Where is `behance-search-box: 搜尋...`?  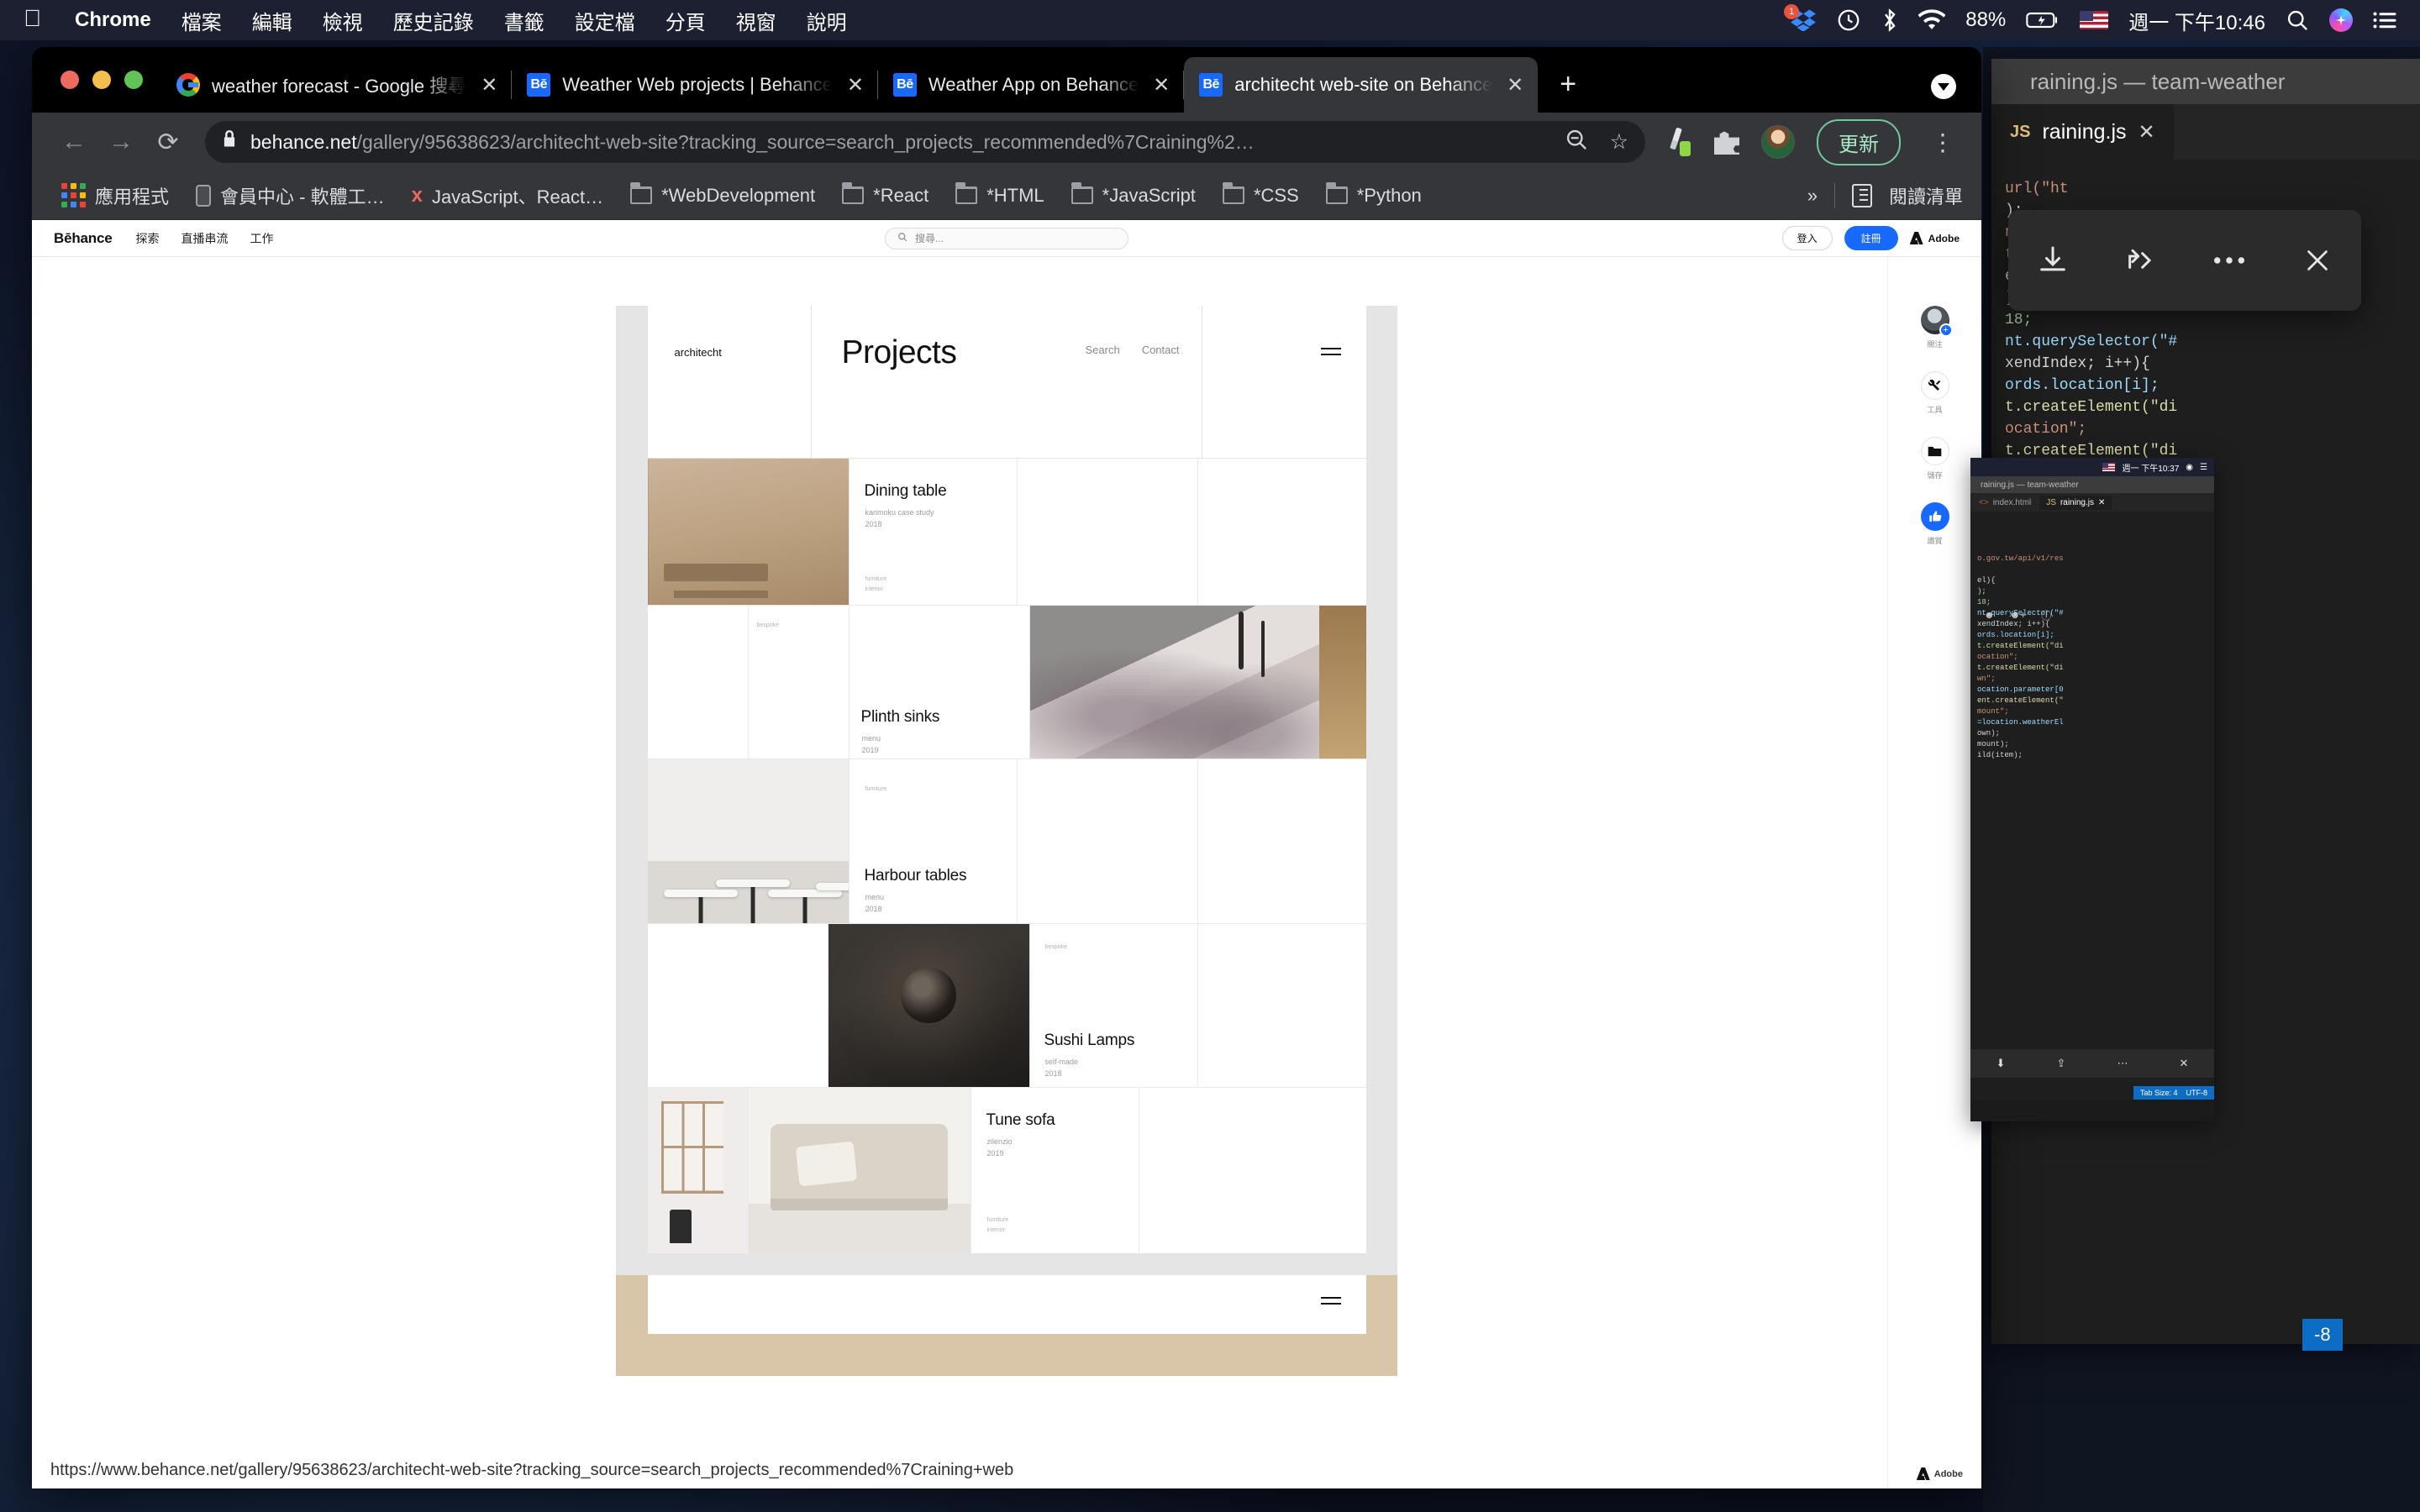 behance-search-box: 搜尋... is located at coordinates (1006, 238).